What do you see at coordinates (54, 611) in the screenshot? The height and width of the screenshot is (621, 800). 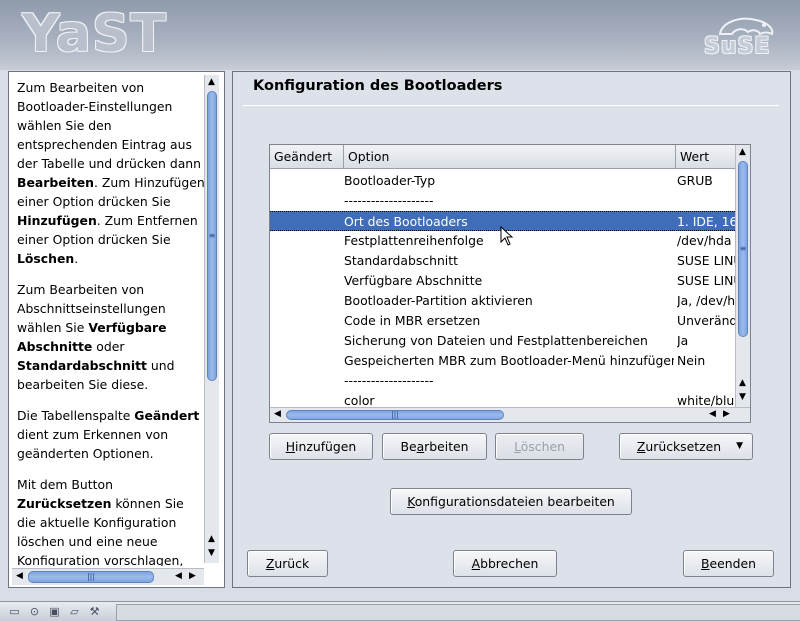 I see `floppy-icon: ▣` at bounding box center [54, 611].